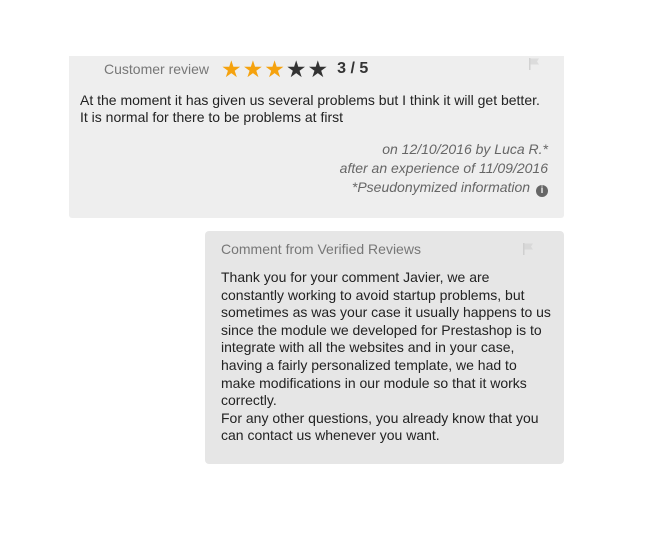  I want to click on review-header-label: Customer review, so click(157, 69).